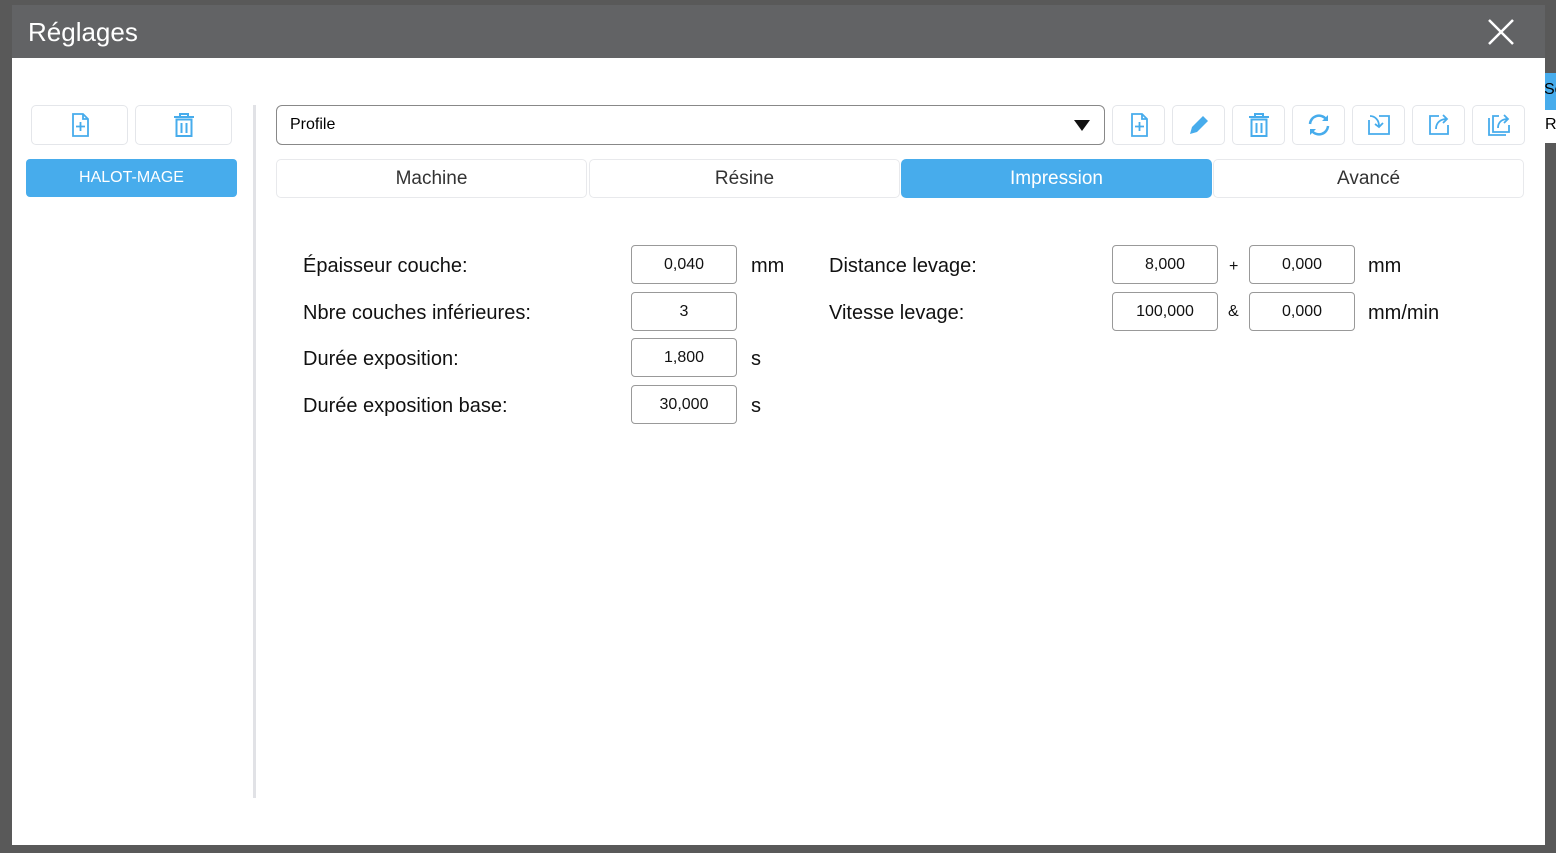 The height and width of the screenshot is (853, 1556). What do you see at coordinates (431, 178) in the screenshot?
I see `tab-machine: Machine` at bounding box center [431, 178].